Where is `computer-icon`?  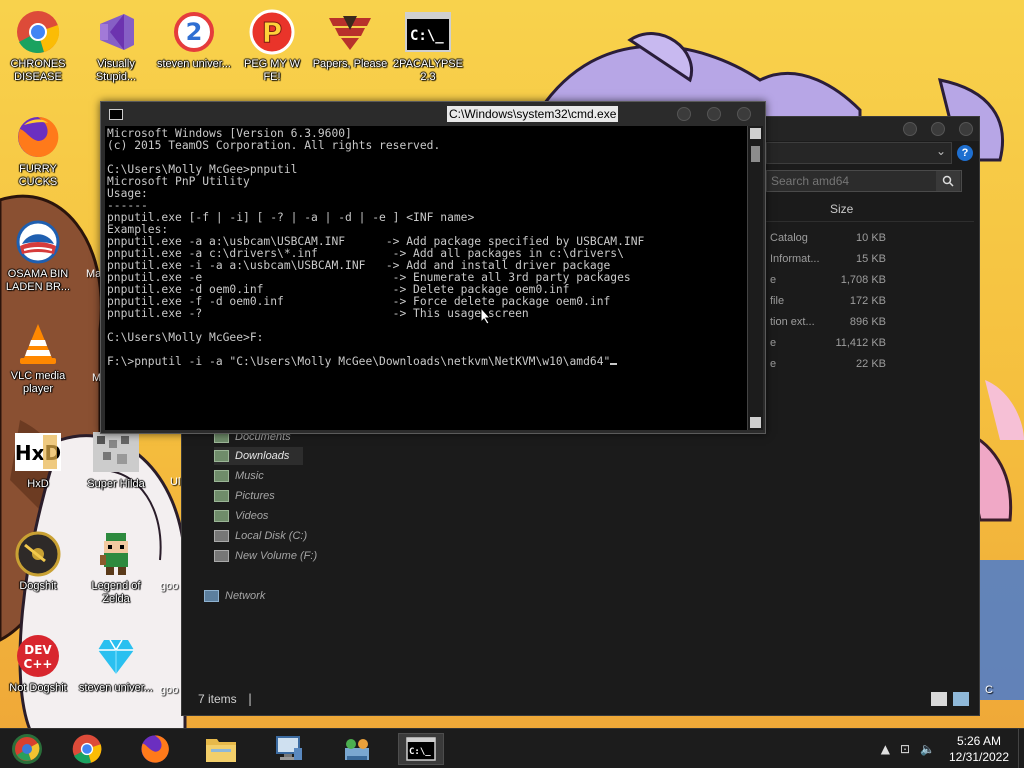 computer-icon is located at coordinates (289, 748).